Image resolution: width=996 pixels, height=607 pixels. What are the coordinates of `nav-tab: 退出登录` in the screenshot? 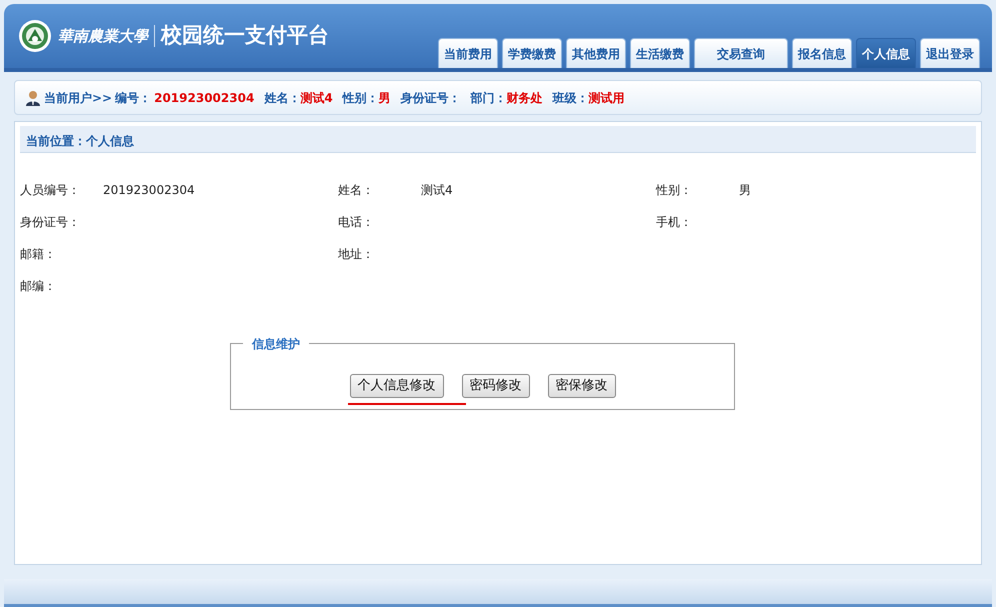 It's located at (950, 53).